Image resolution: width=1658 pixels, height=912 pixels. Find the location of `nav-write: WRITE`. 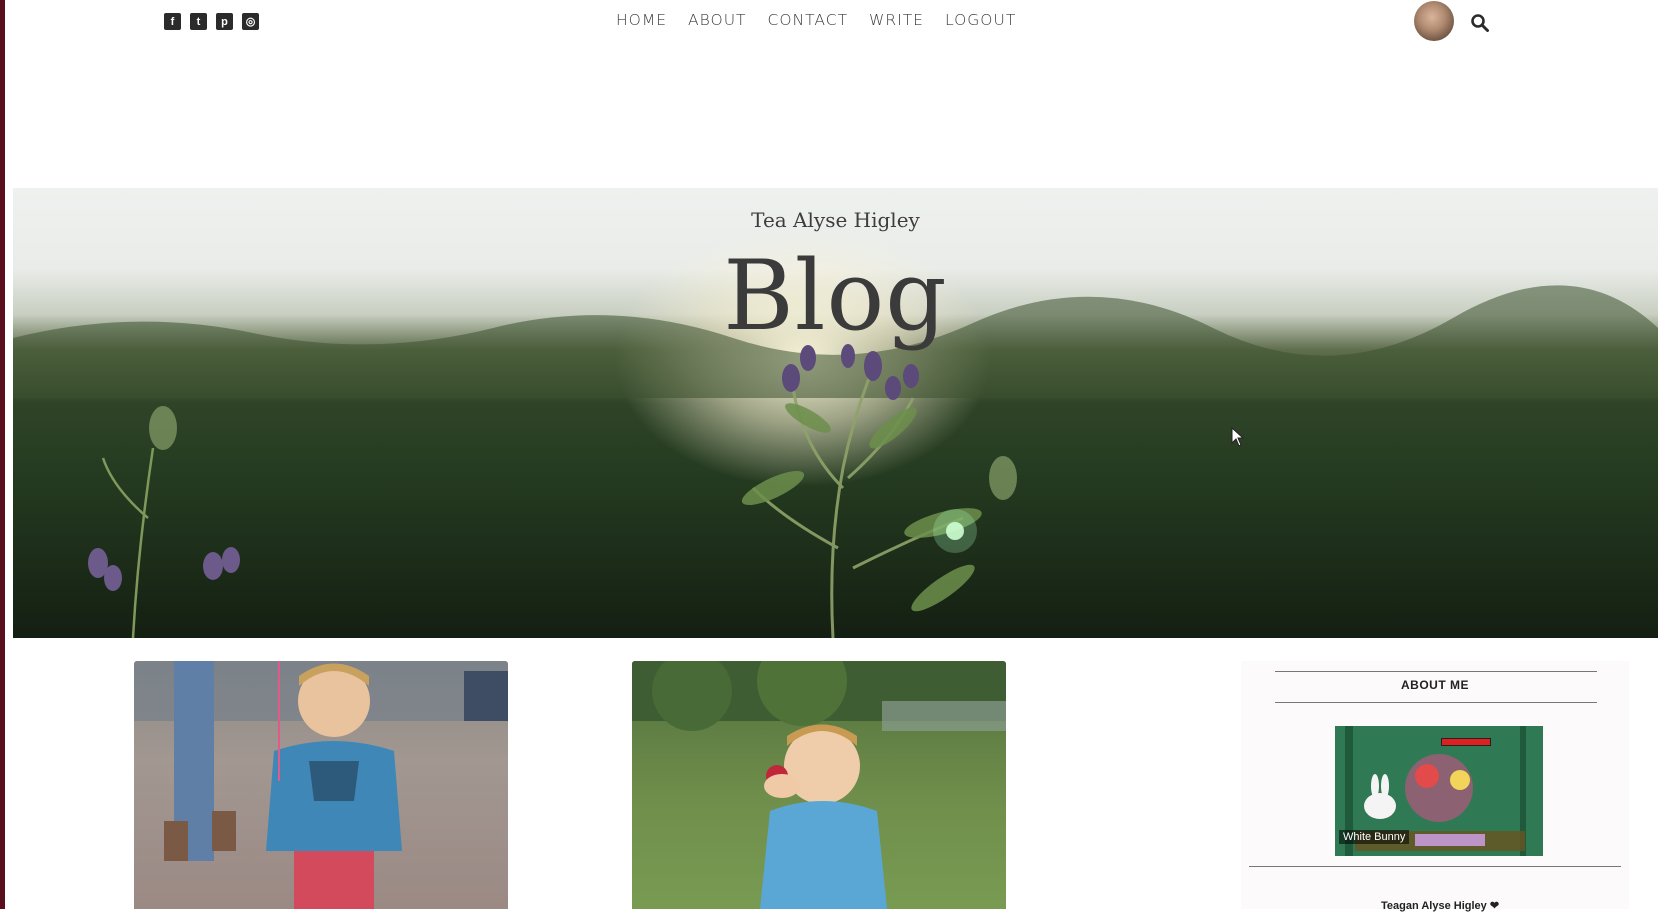

nav-write: WRITE is located at coordinates (896, 20).